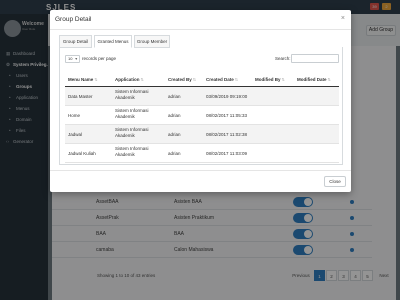 The height and width of the screenshot is (300, 400). Describe the element at coordinates (129, 79) in the screenshot. I see `column-header: Application⇅` at that location.